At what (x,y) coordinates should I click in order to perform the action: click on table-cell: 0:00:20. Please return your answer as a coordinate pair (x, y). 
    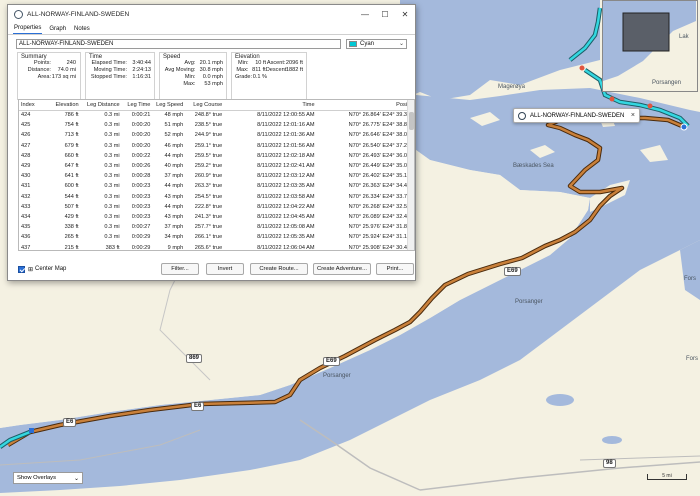
    Looking at the image, I should click on (141, 125).